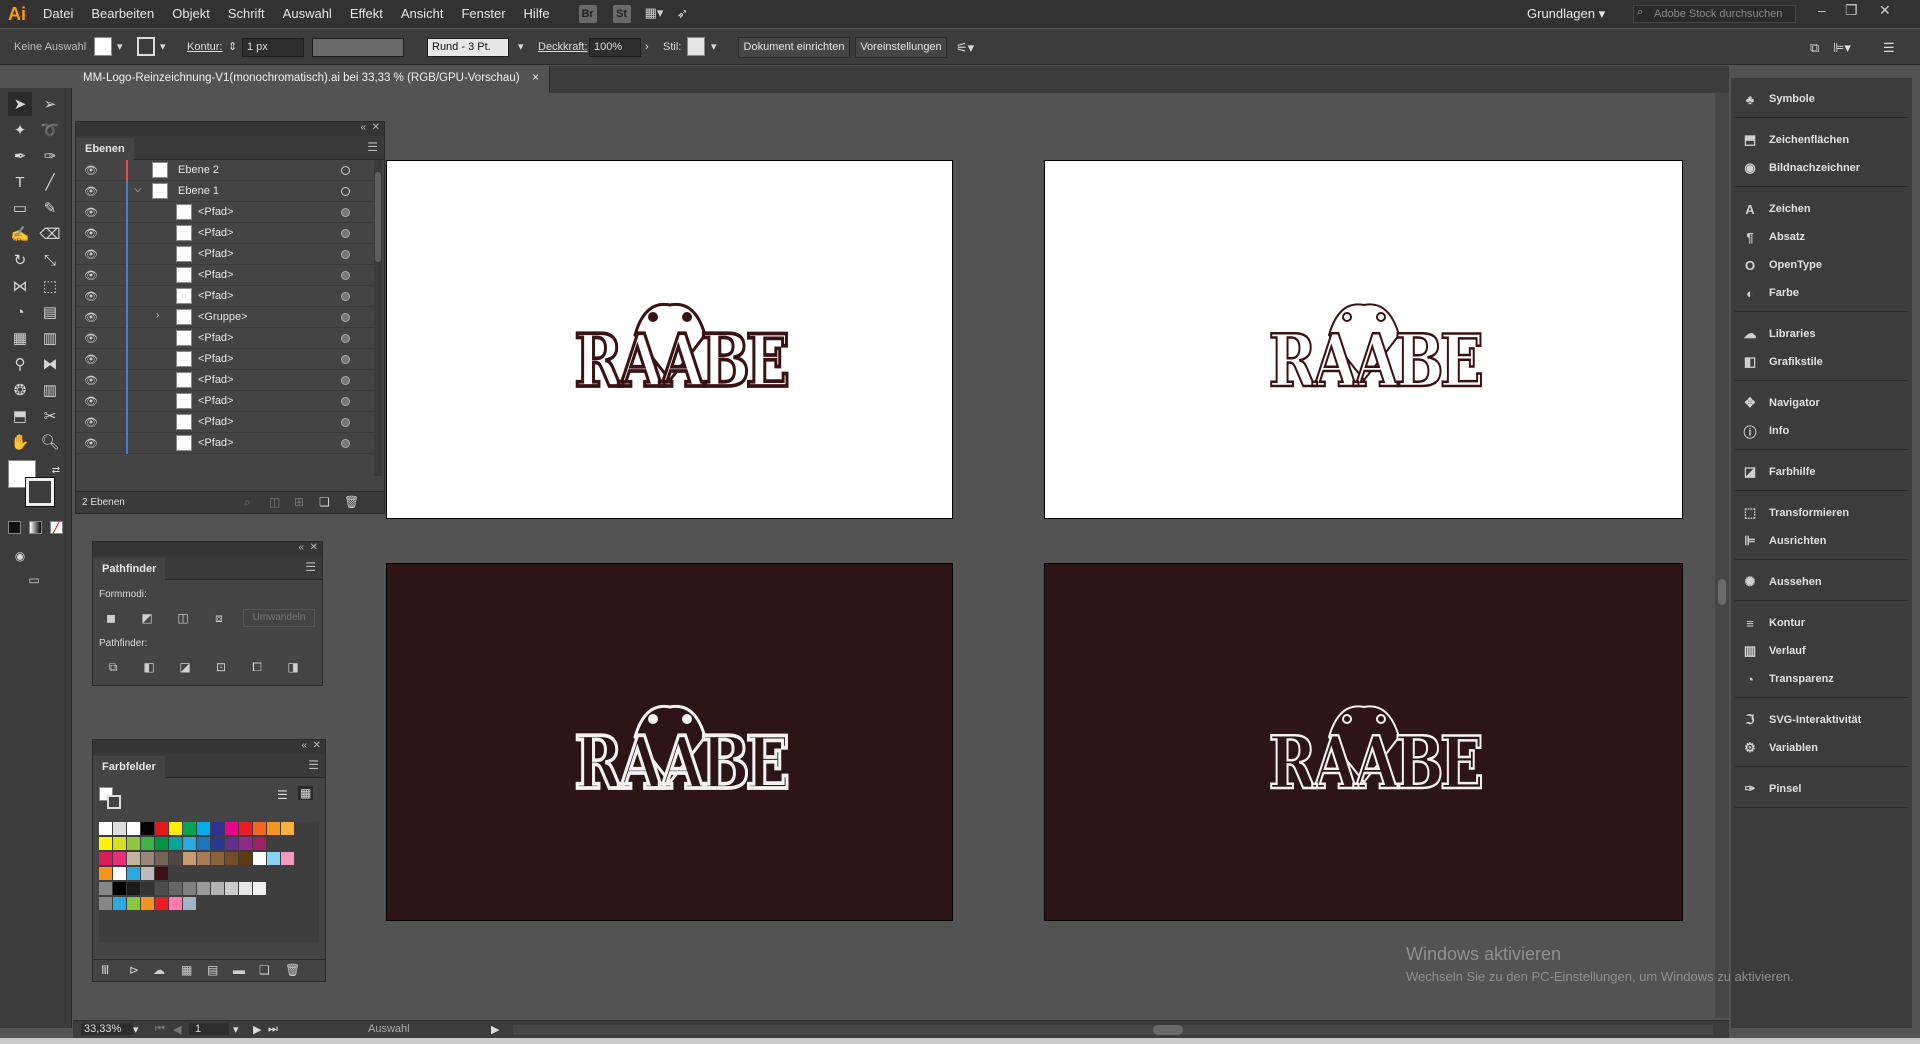 This screenshot has width=1920, height=1044. I want to click on graphic-style-swatch, so click(696, 46).